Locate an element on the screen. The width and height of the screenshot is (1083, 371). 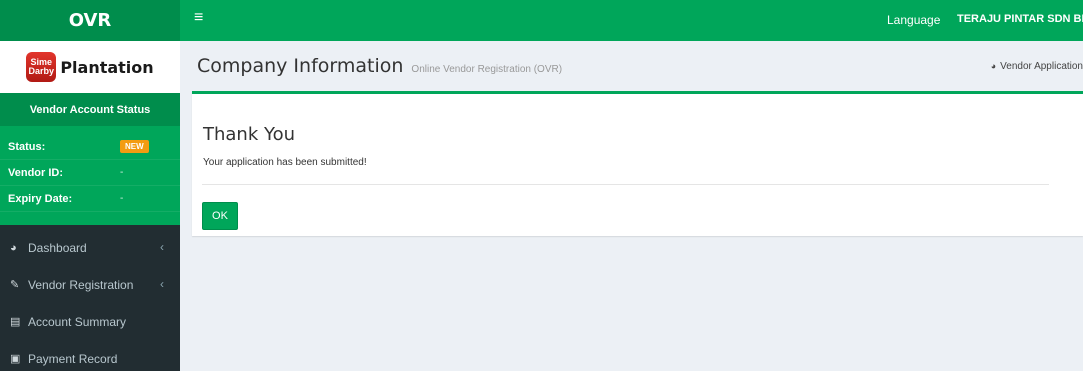
expiry-date-label: Expiry Date: is located at coordinates (40, 198).